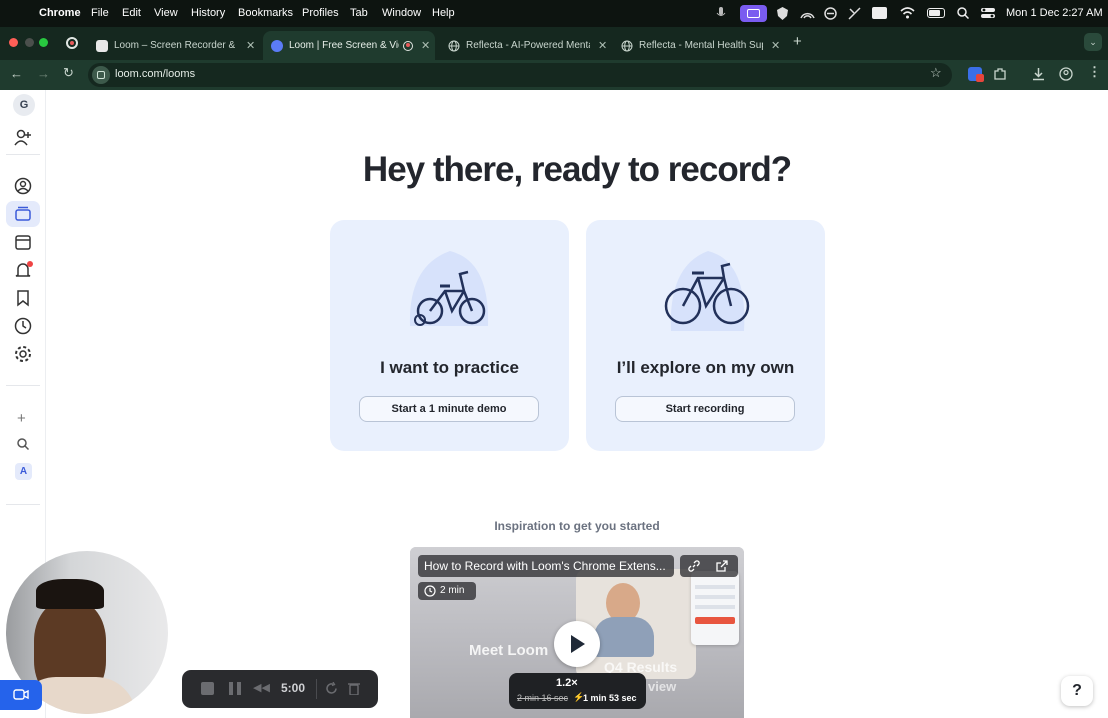  What do you see at coordinates (830, 13) in the screenshot?
I see `circle-status-icon` at bounding box center [830, 13].